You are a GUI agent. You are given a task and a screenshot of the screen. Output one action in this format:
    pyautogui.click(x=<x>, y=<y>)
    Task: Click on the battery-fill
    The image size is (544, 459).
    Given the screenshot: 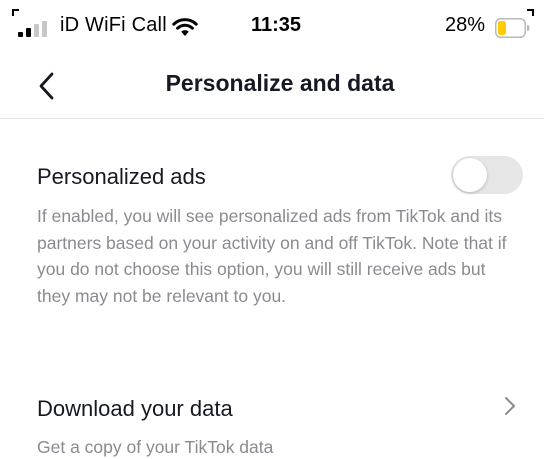 What is the action you would take?
    pyautogui.click(x=502, y=28)
    